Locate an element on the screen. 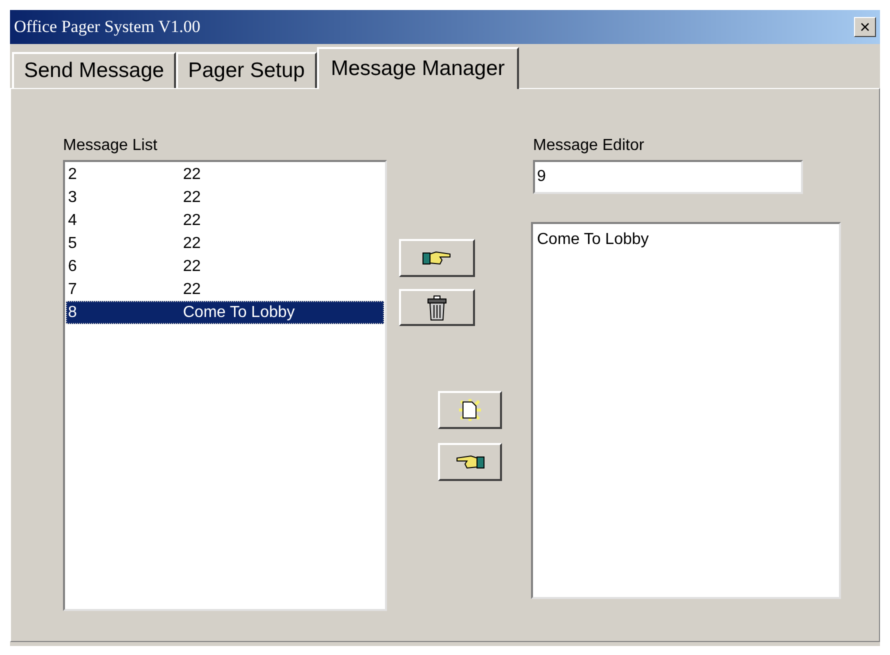 The image size is (890, 655). message-text: Come To Lobby is located at coordinates (239, 312).